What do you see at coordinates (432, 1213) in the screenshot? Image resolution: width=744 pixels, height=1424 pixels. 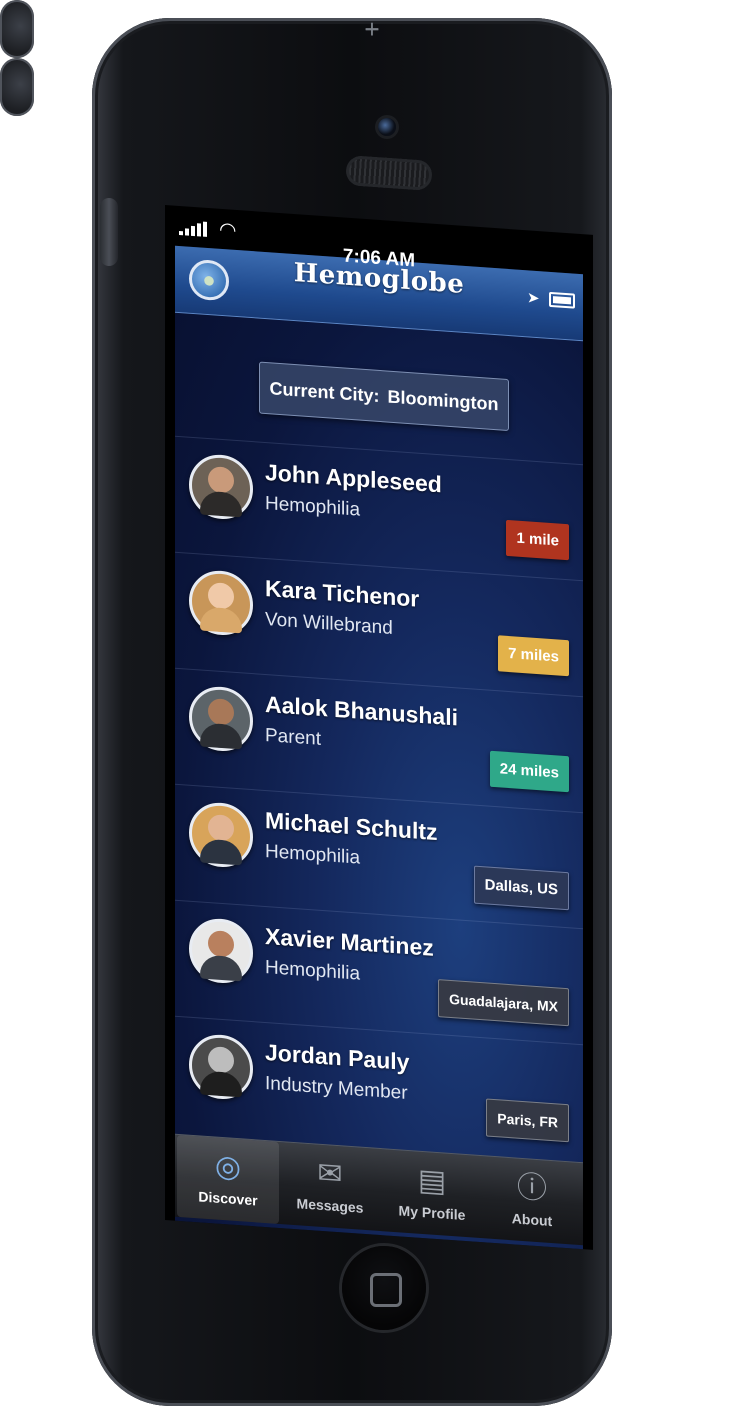 I see `tab-label: My Profile` at bounding box center [432, 1213].